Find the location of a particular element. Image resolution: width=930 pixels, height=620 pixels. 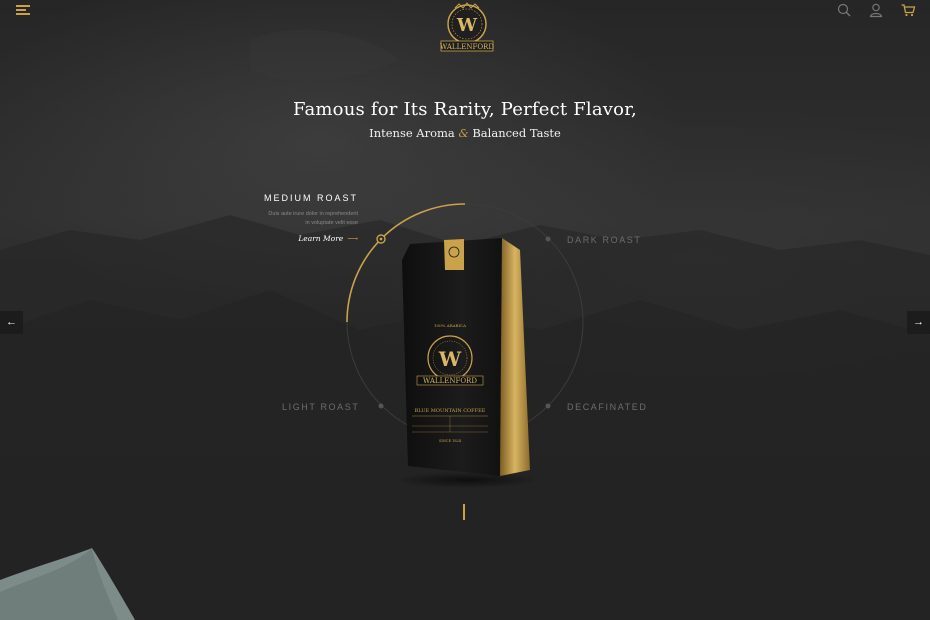

learn-more-label: Learn More is located at coordinates (321, 238).